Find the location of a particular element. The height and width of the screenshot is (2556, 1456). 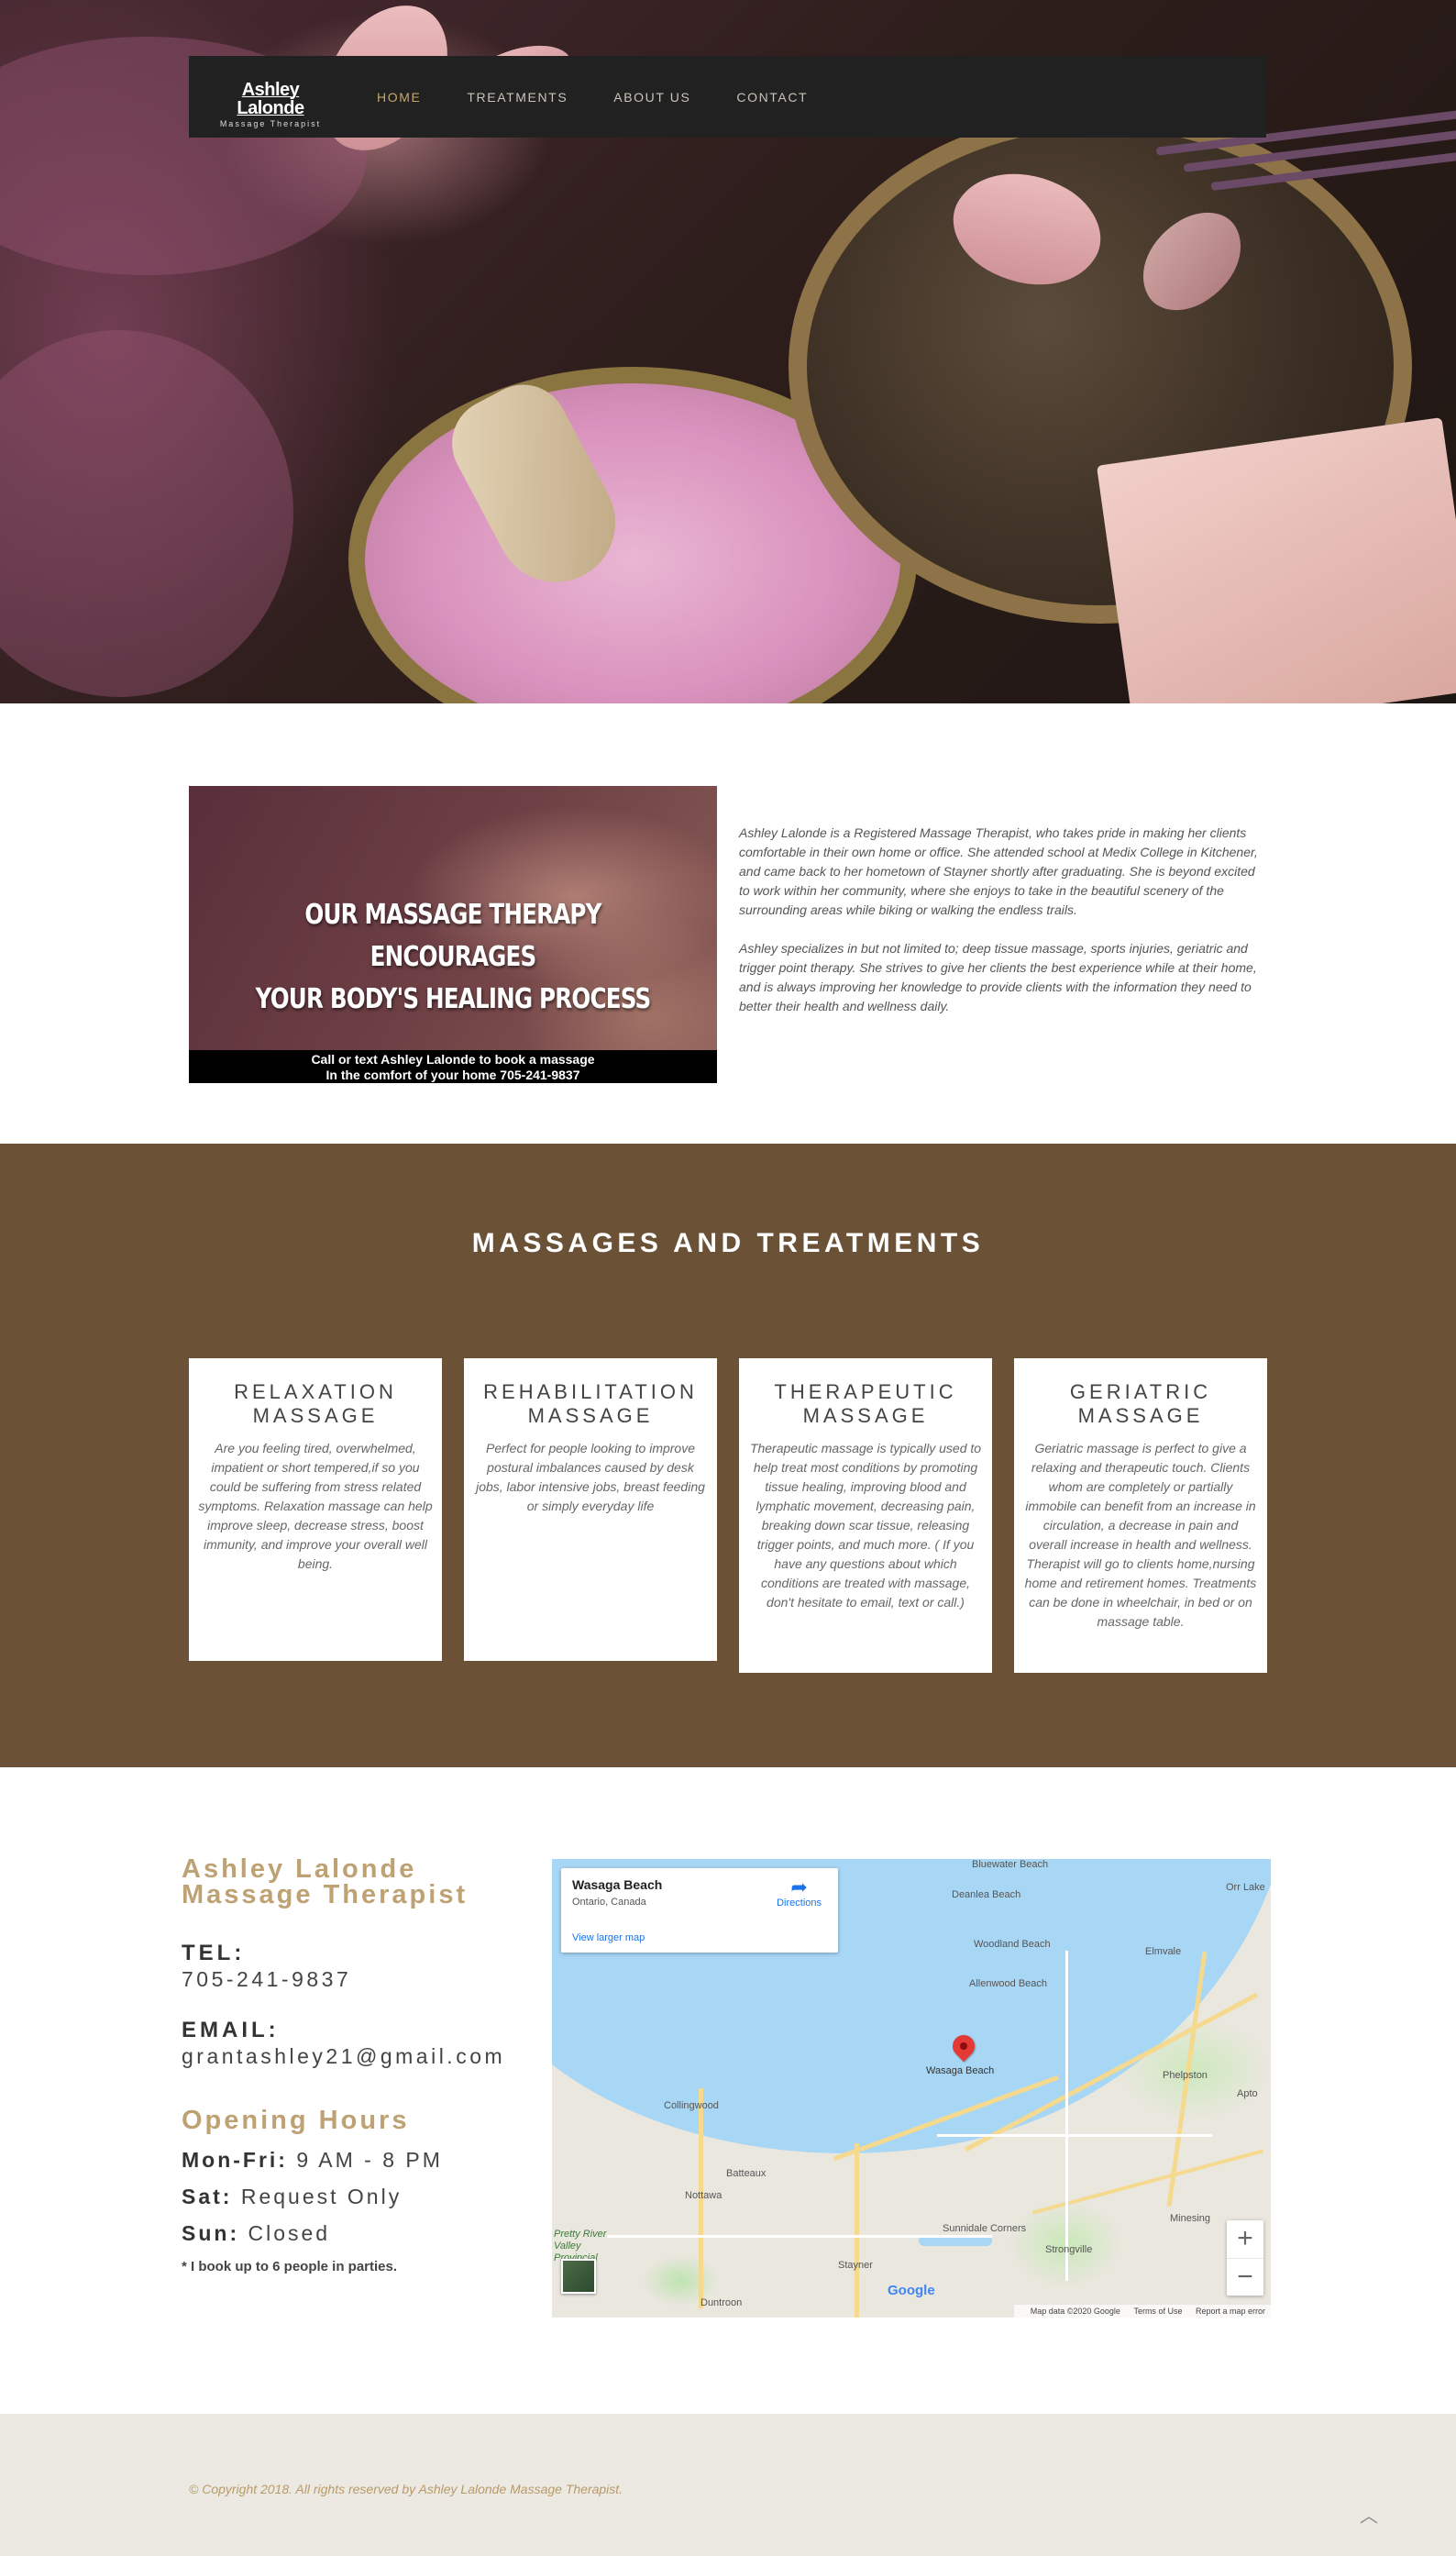

map-label: Stayner is located at coordinates (855, 2265).